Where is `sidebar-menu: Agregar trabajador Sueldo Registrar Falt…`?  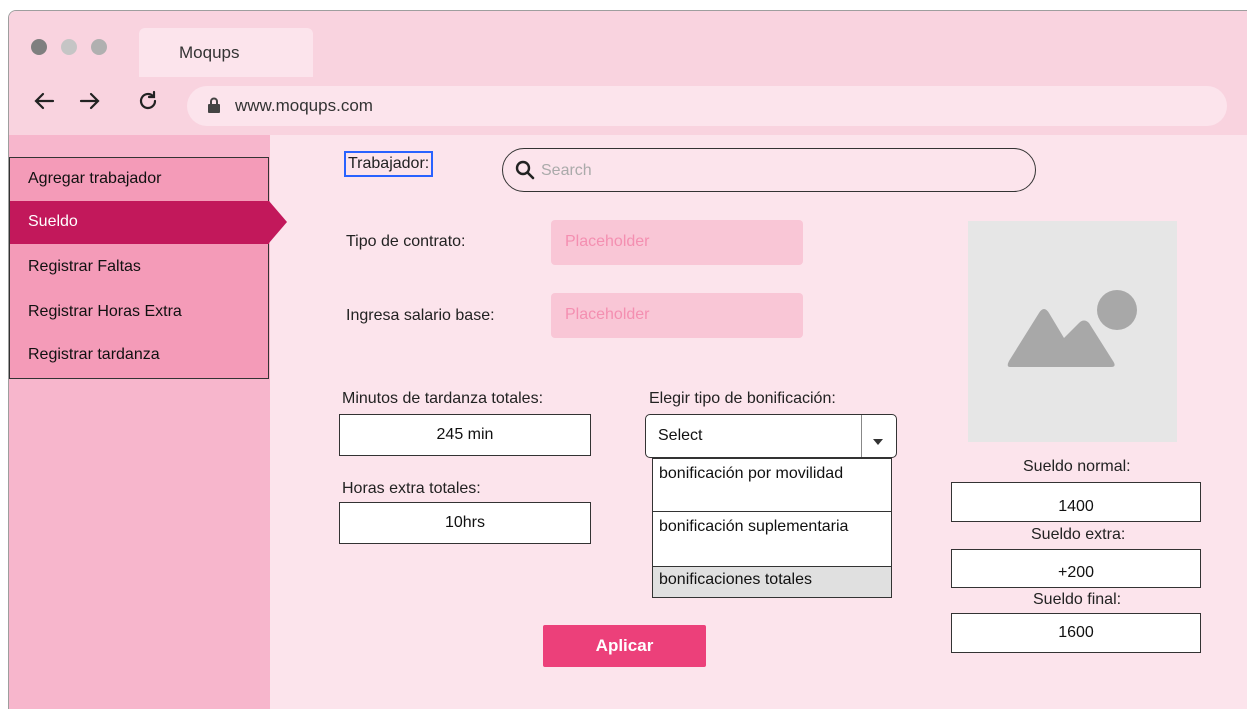 sidebar-menu: Agregar trabajador Sueldo Registrar Falt… is located at coordinates (148, 268).